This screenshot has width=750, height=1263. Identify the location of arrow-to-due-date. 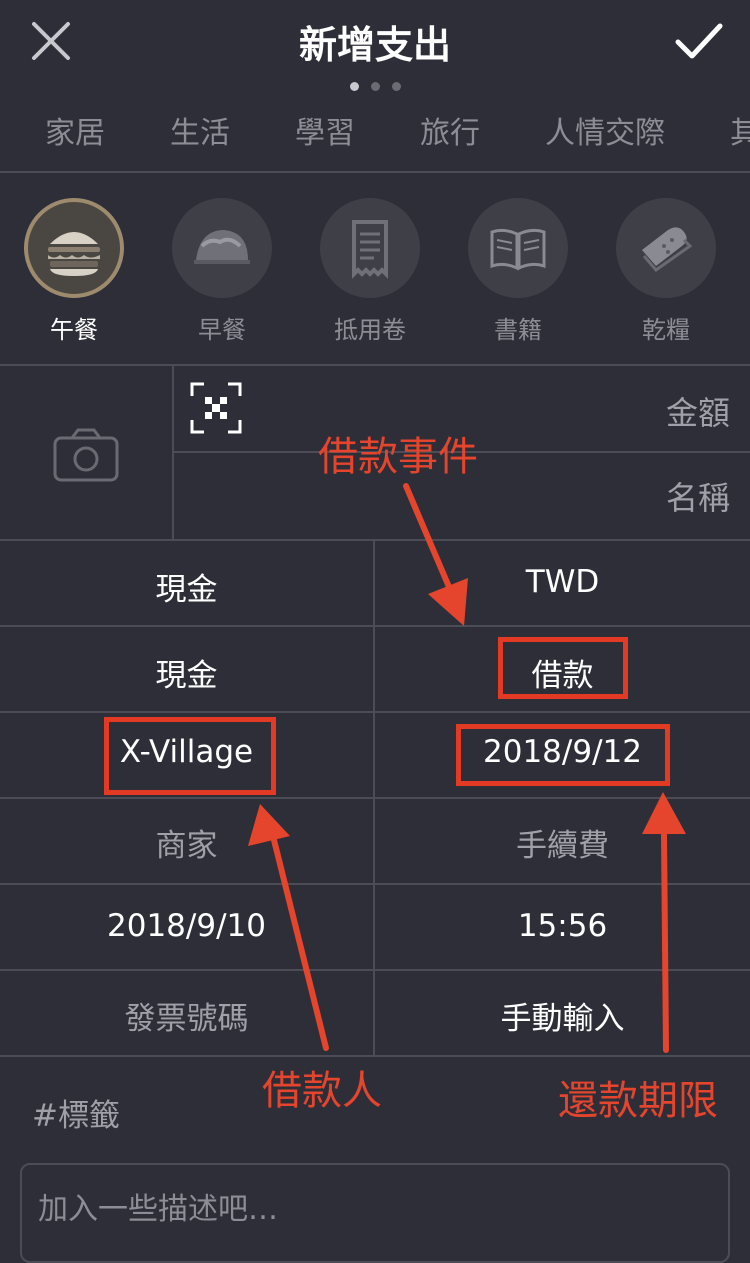
(665, 942).